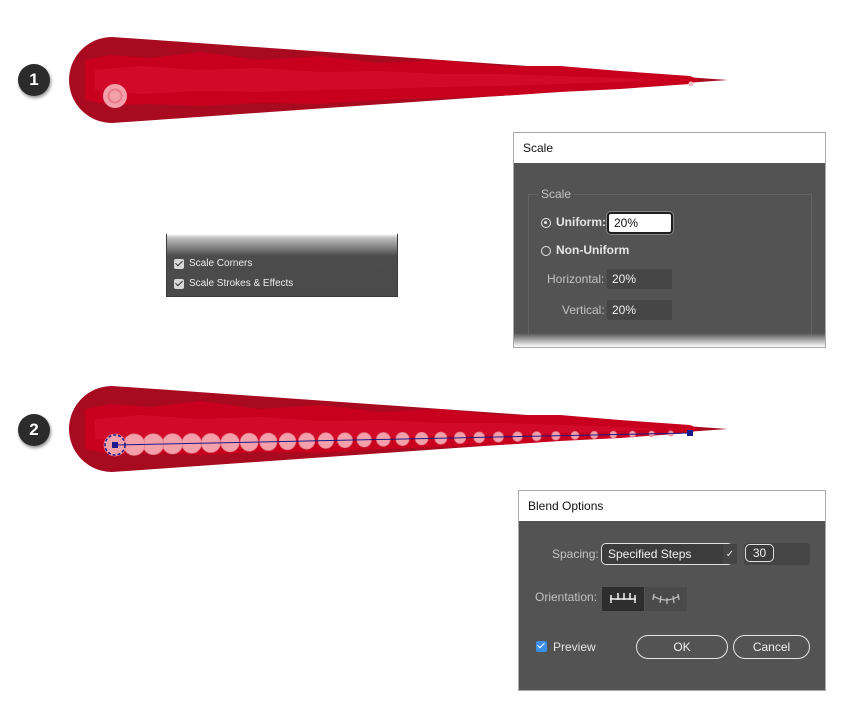 The height and width of the screenshot is (720, 850). What do you see at coordinates (639, 279) in the screenshot?
I see `horizontal-input: 20%` at bounding box center [639, 279].